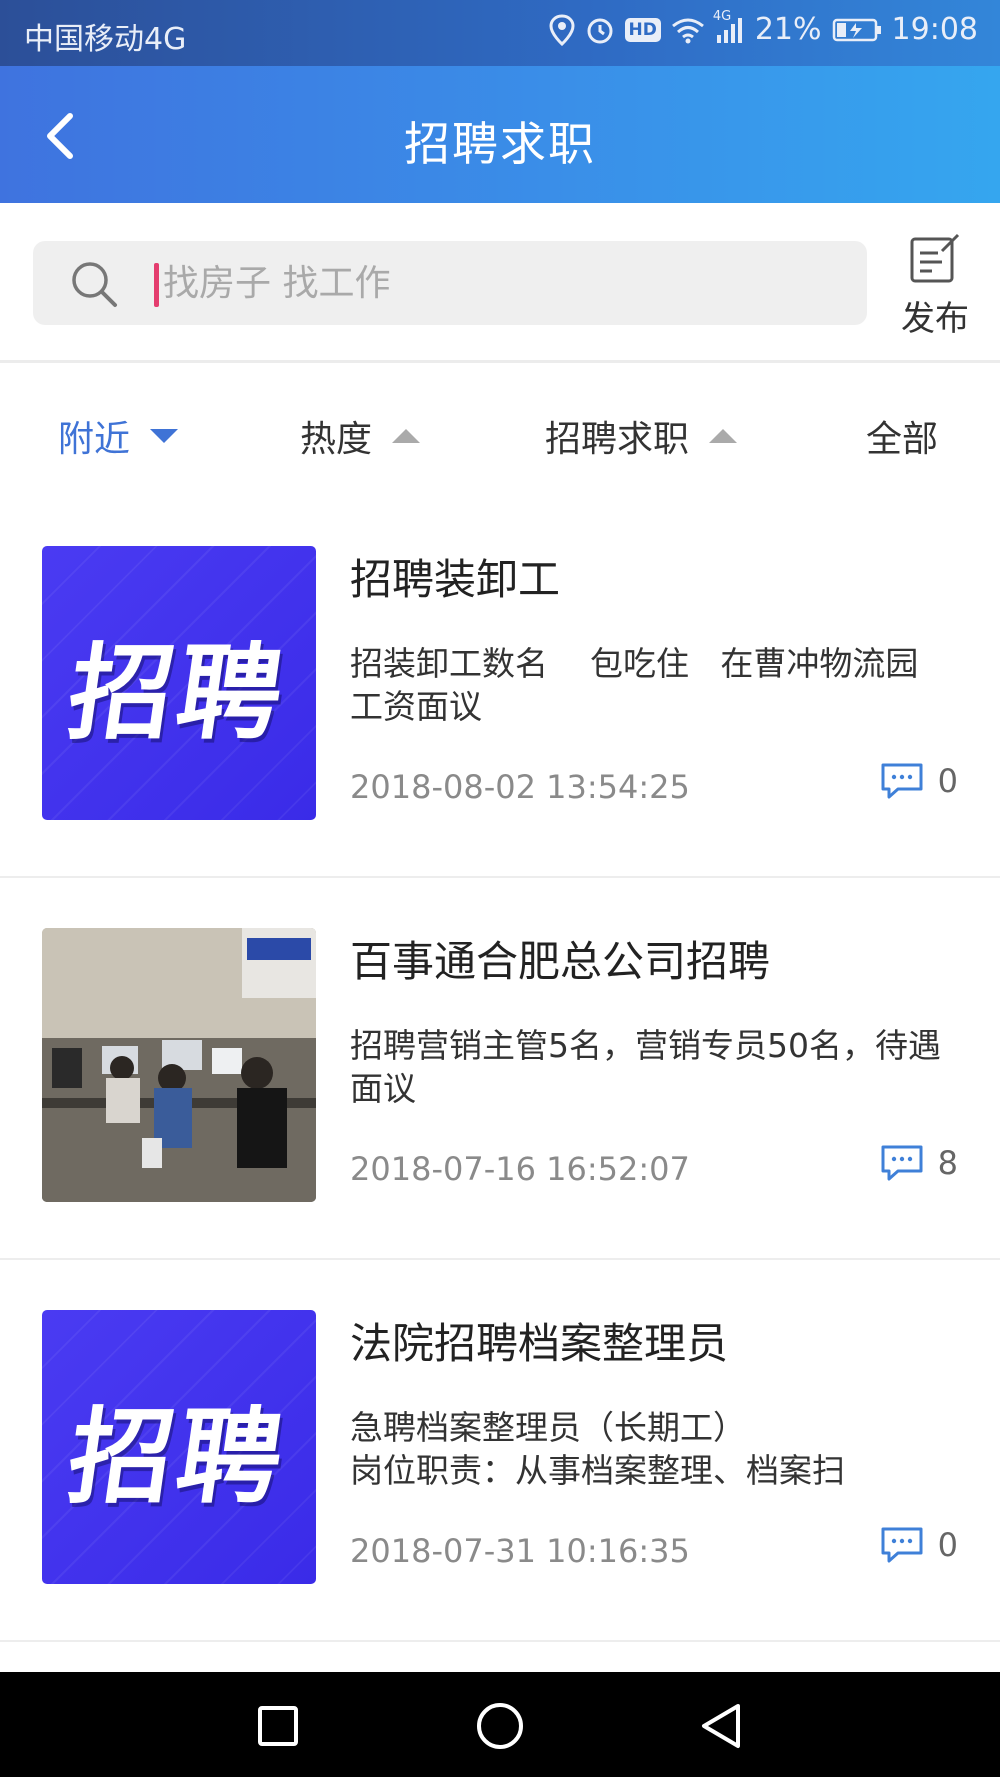 The image size is (1000, 1777). I want to click on search-row: 发布, so click(500, 283).